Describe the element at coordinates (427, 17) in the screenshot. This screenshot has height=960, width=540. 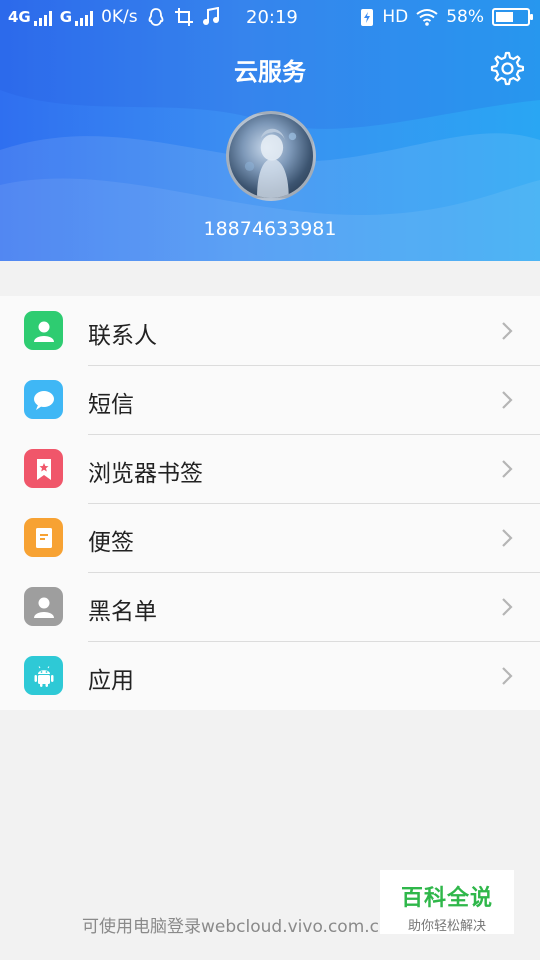
I see `wifi-icon` at that location.